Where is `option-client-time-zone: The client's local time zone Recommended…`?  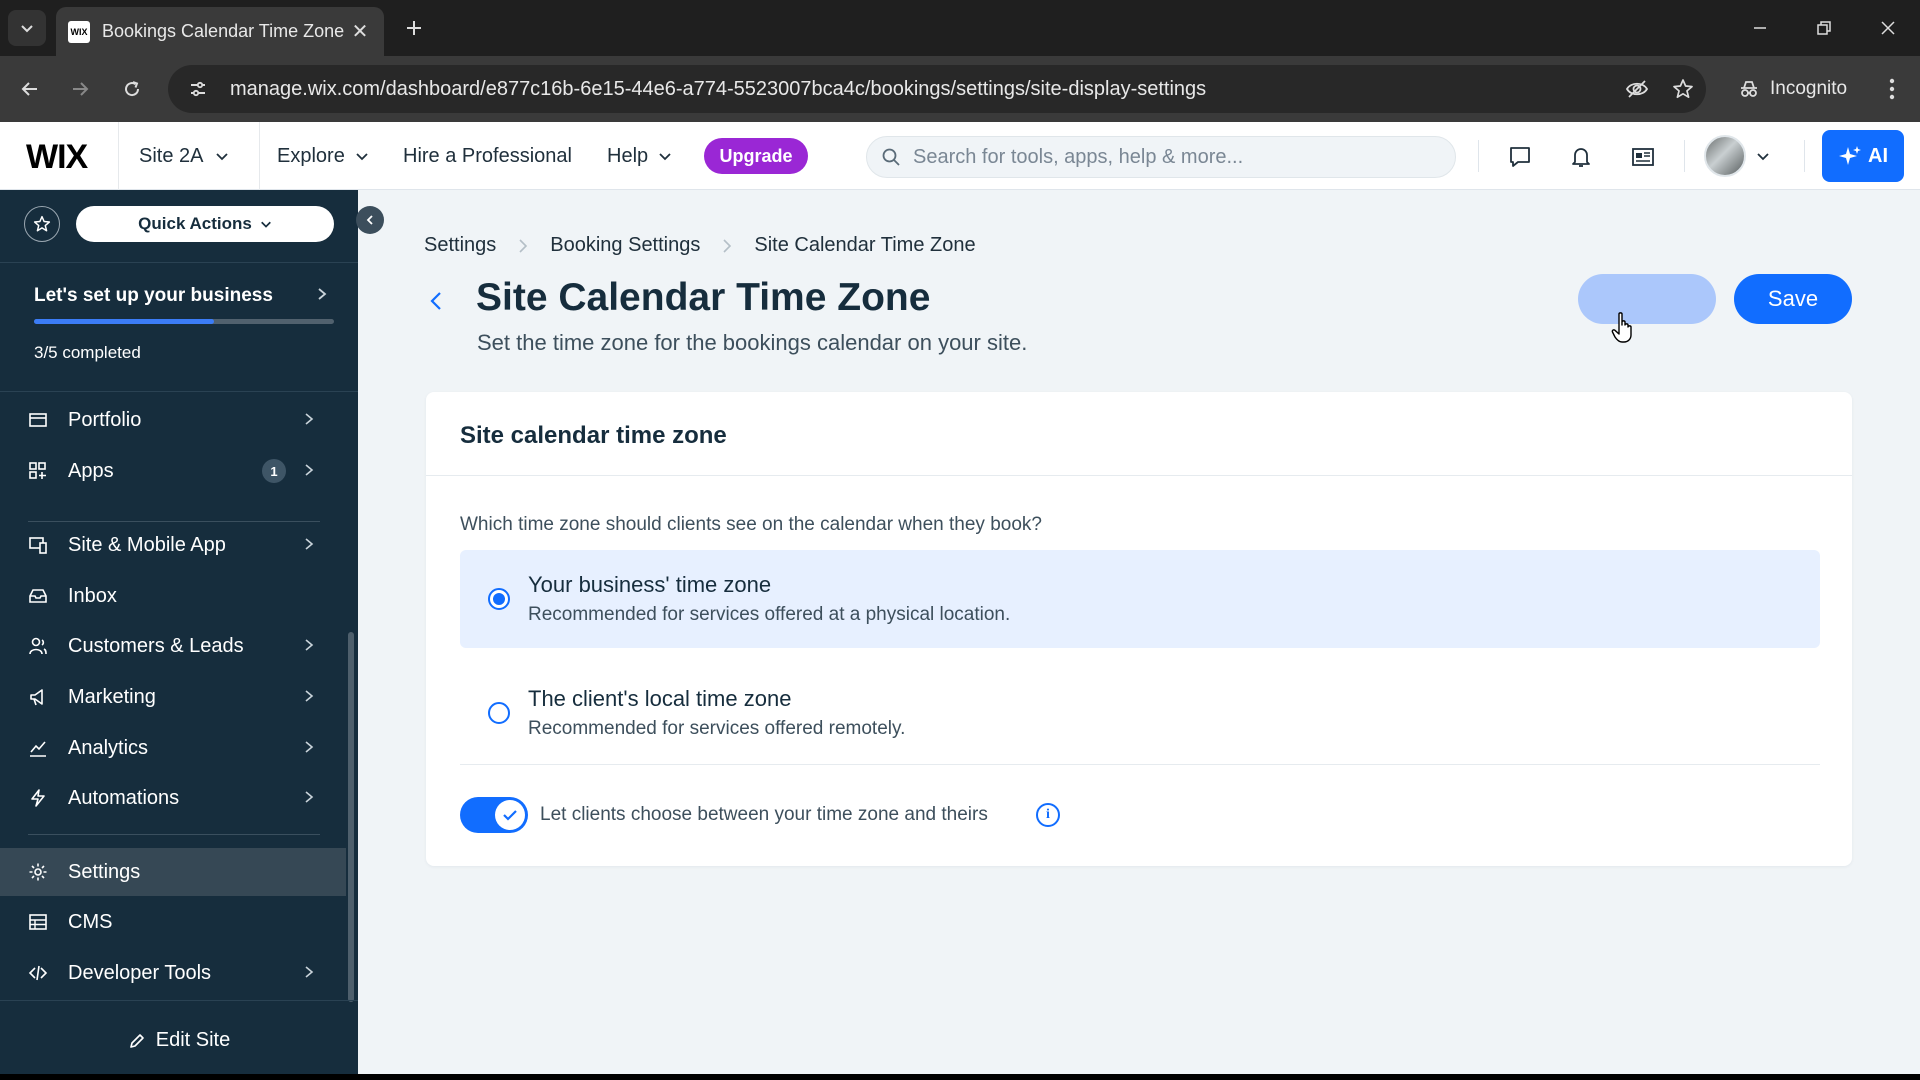 option-client-time-zone: The client's local time zone Recommended… is located at coordinates (1140, 713).